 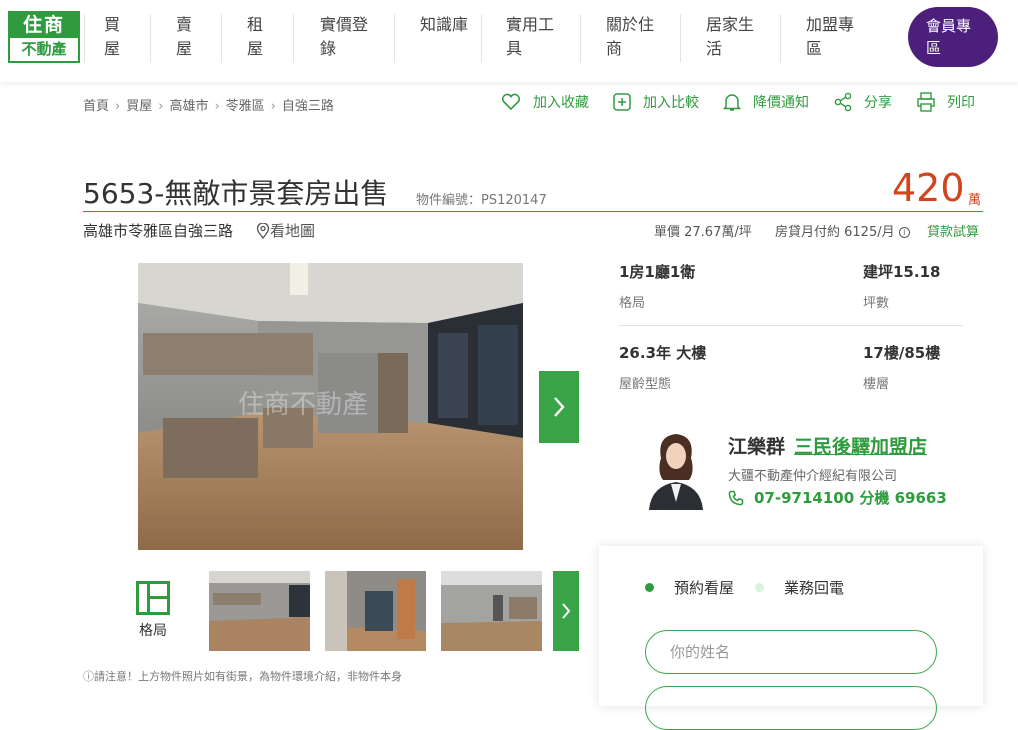 I want to click on monthly-payment-text: 房貸月付約 6125/月, so click(x=835, y=232).